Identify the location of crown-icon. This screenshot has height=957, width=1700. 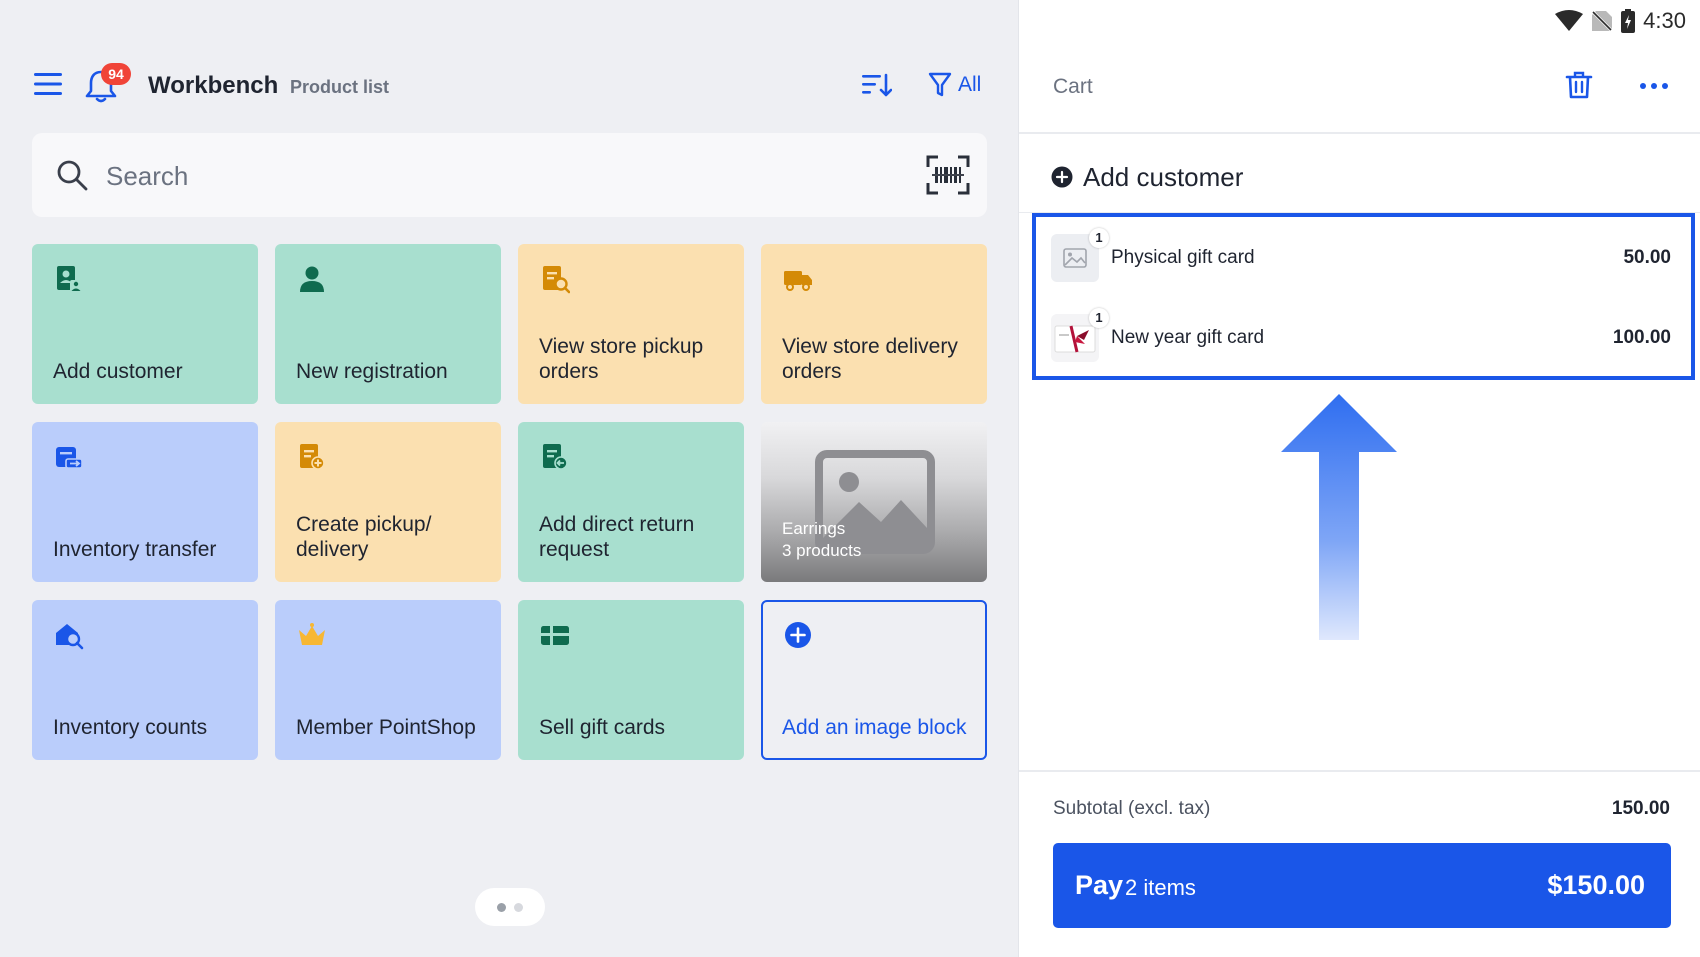
(312, 634).